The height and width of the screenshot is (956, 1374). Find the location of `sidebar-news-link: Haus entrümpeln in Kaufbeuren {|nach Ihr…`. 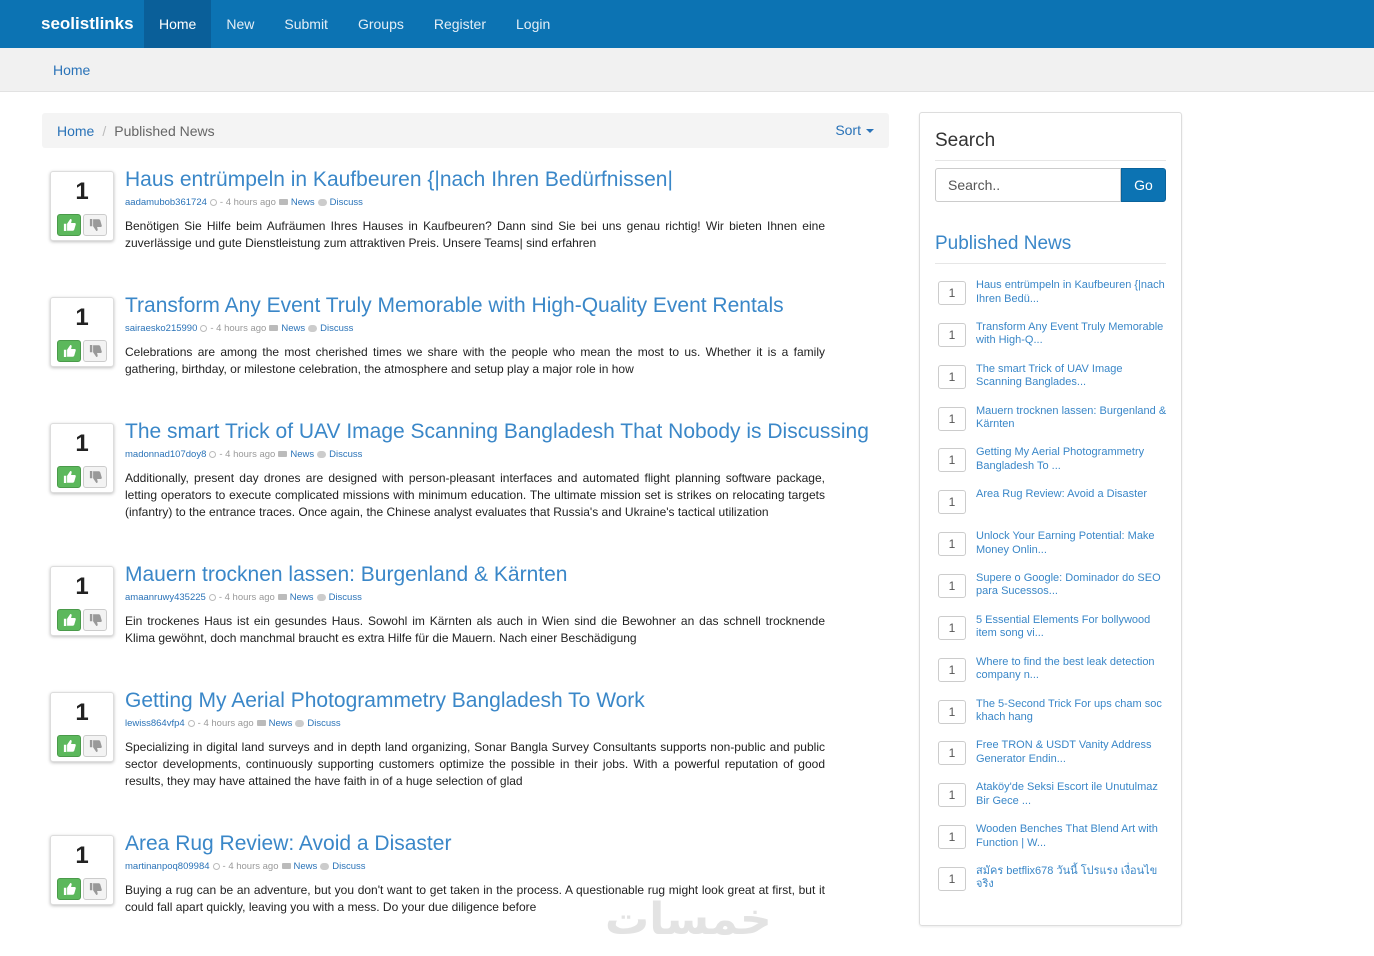

sidebar-news-link: Haus entrümpeln in Kaufbeuren {|nach Ihr… is located at coordinates (1073, 292).